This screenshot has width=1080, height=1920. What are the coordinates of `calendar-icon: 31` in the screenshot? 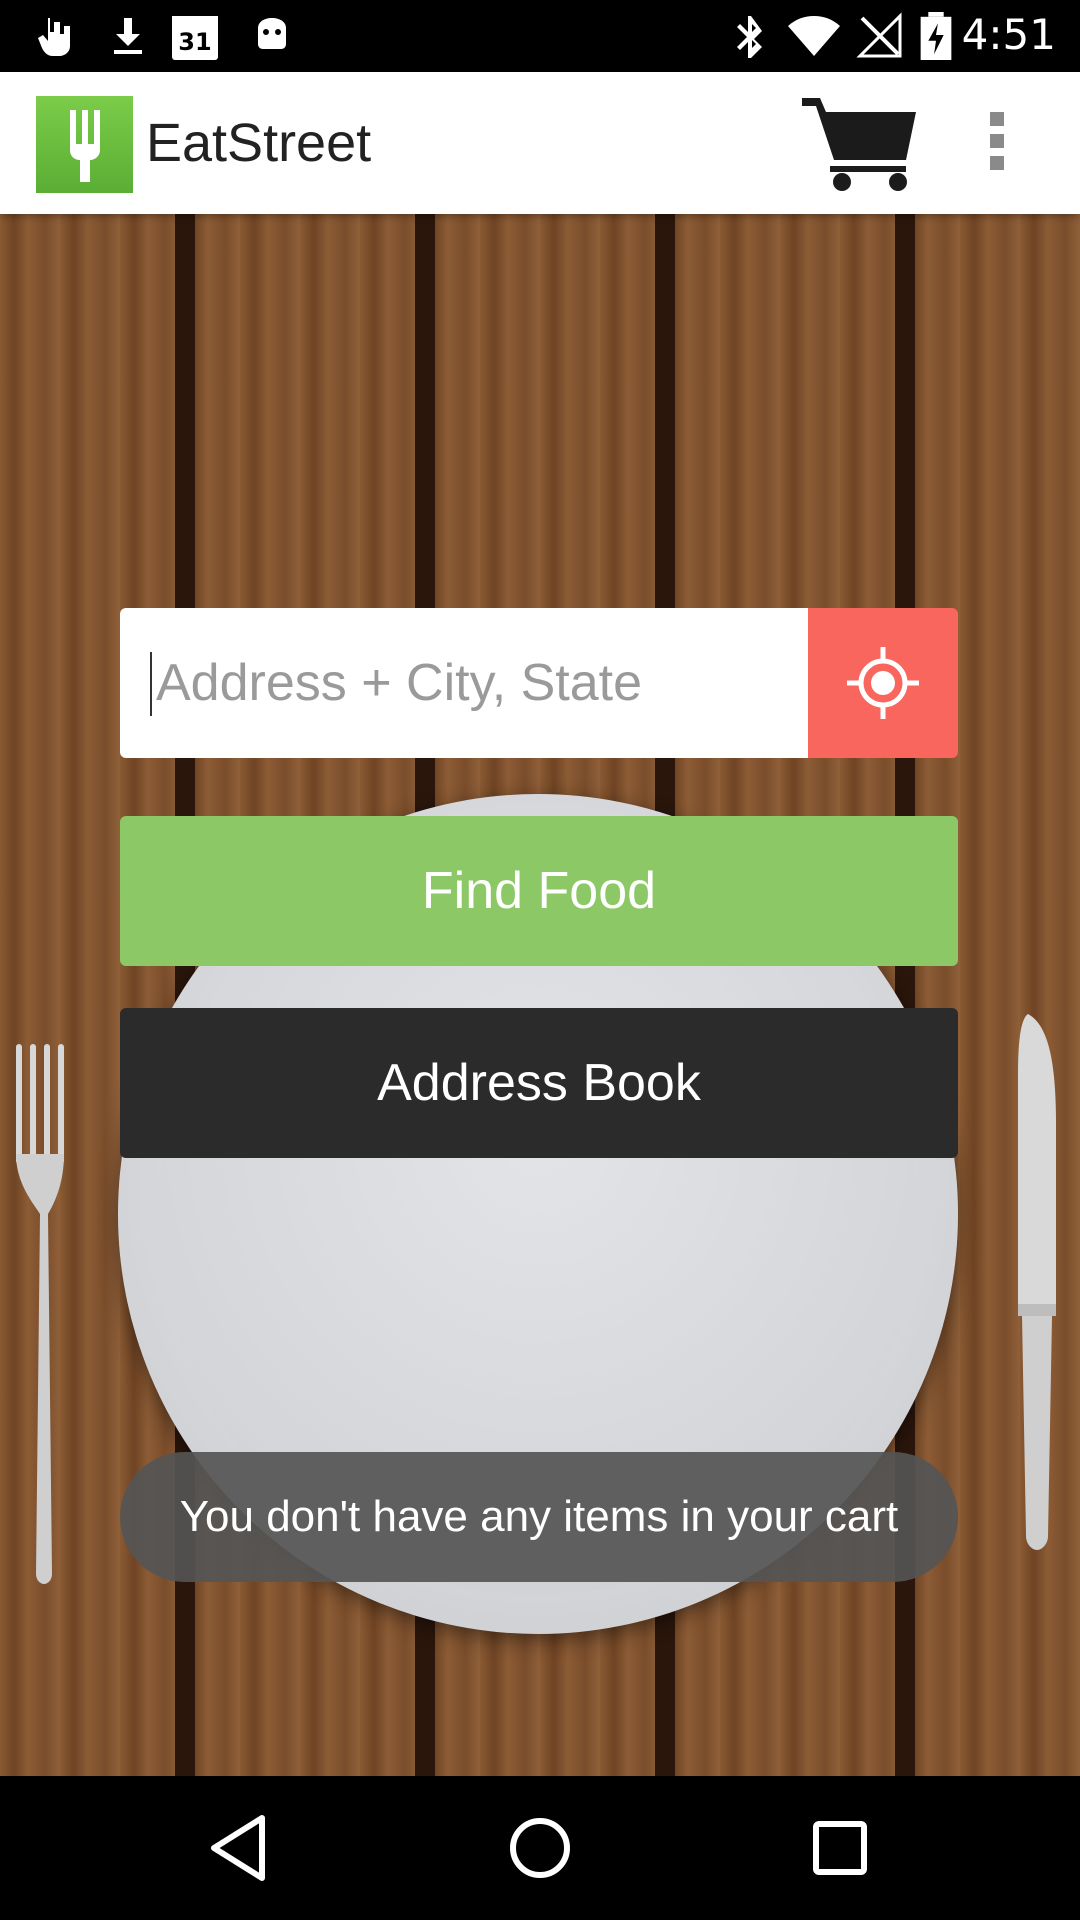 It's located at (195, 35).